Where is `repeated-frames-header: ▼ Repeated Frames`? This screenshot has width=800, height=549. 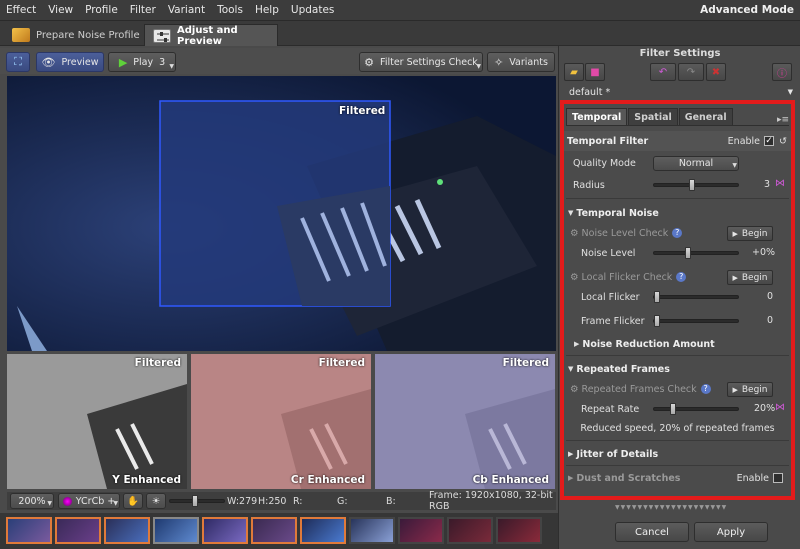
repeated-frames-header: ▼ Repeated Frames is located at coordinates (677, 369).